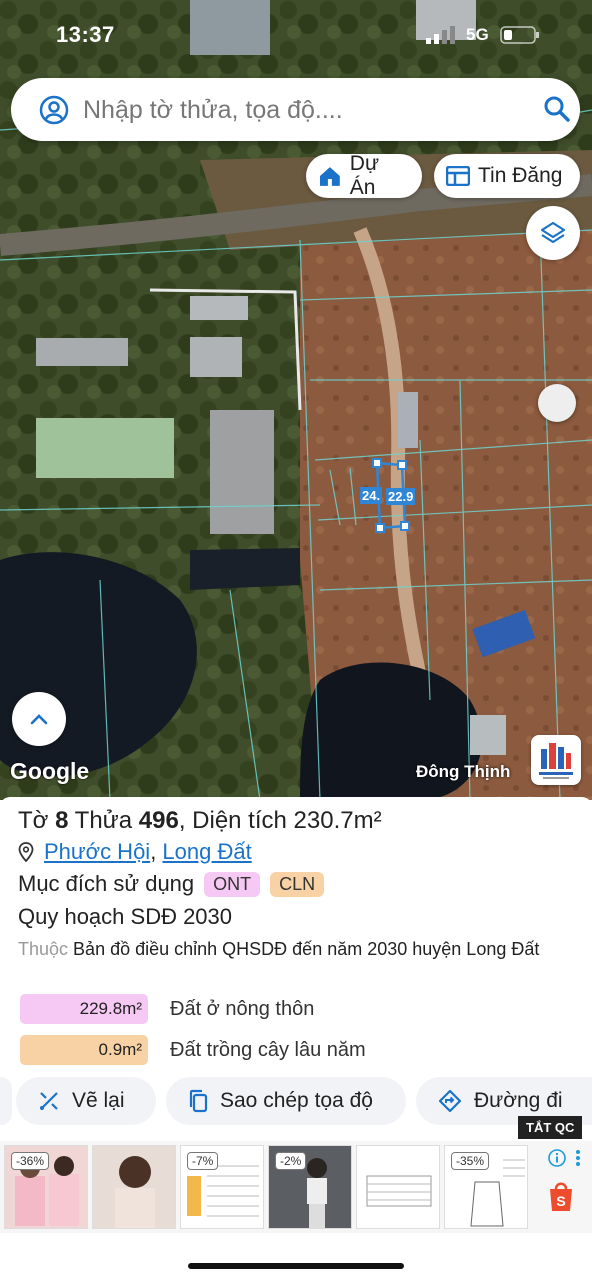 Image resolution: width=592 pixels, height=1280 pixels. Describe the element at coordinates (125, 916) in the screenshot. I see `plan-title: Quy hoạch SDĐ 2030` at that location.